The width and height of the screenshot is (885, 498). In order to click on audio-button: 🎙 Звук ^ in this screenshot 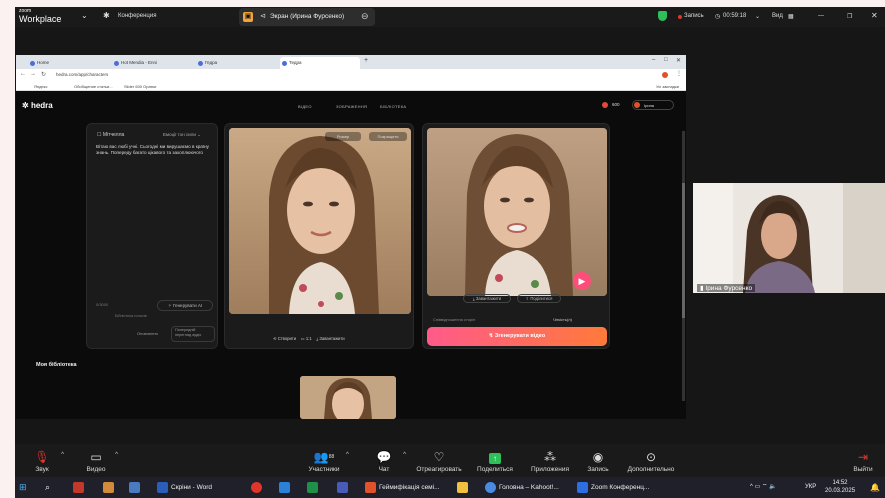, I will do `click(42, 461)`.